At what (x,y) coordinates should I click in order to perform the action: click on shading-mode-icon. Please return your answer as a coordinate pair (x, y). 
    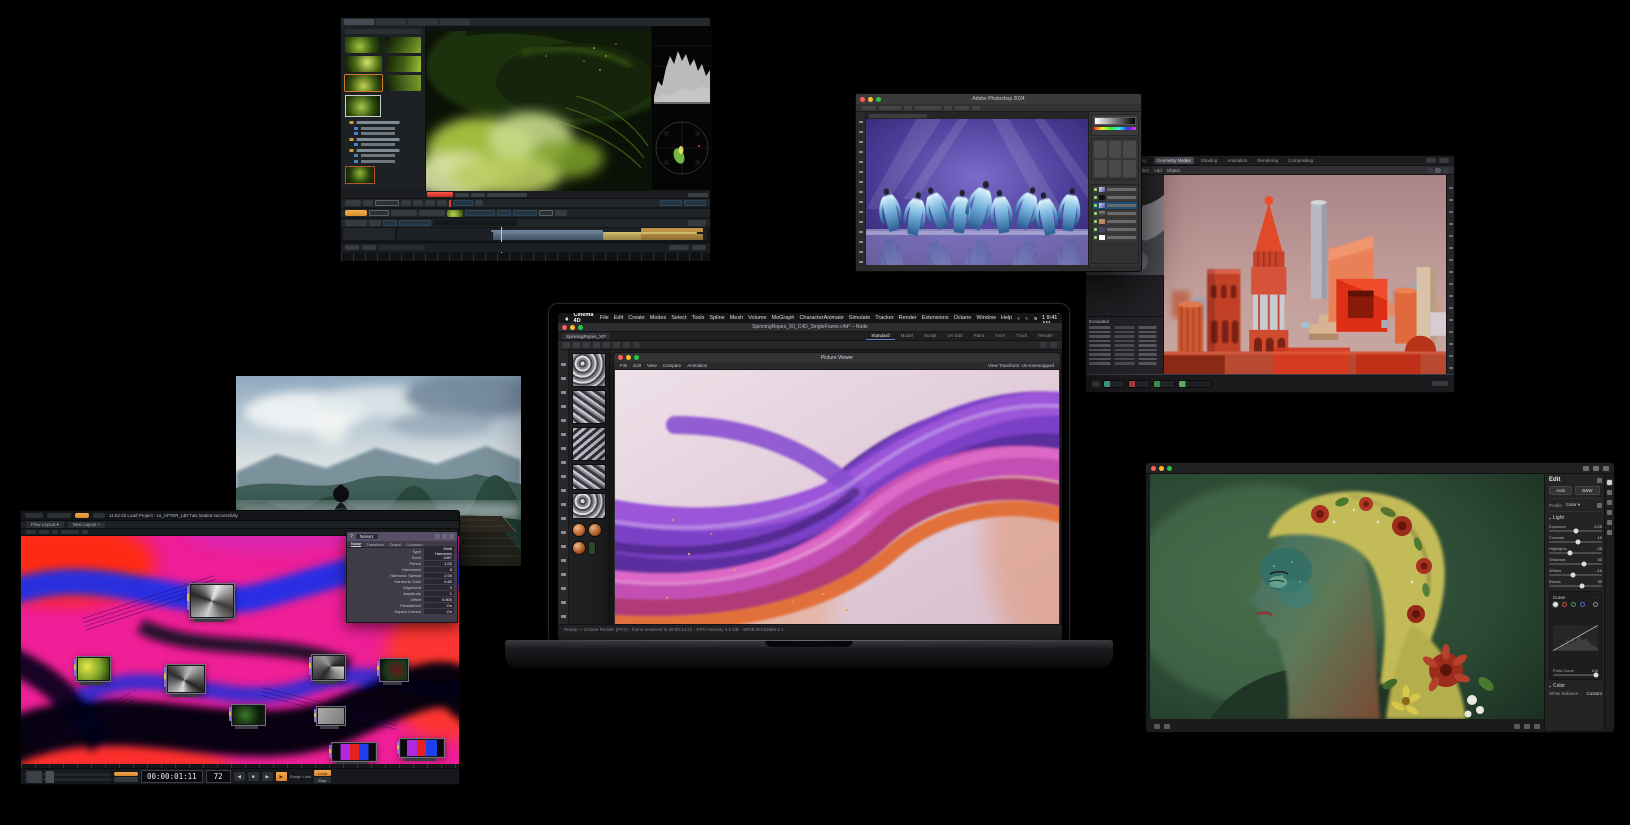
    Looking at the image, I should click on (1438, 170).